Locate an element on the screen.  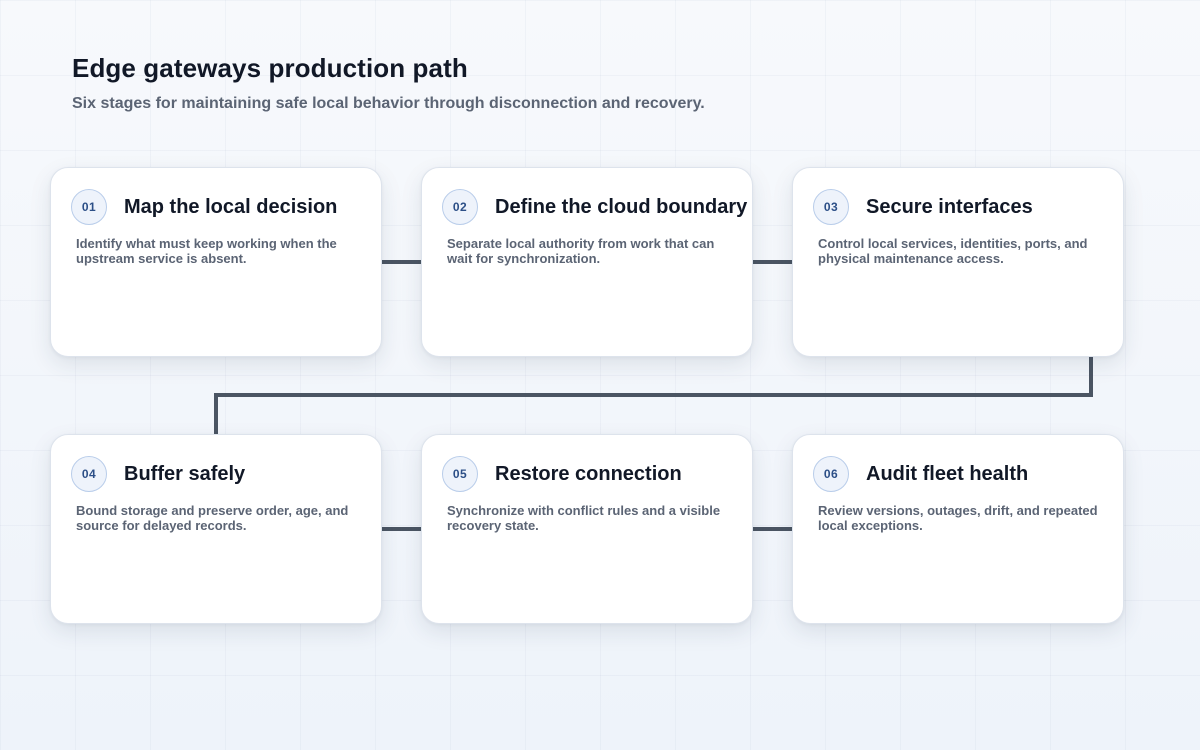
stage-title: Secure interfaces is located at coordinates (949, 207).